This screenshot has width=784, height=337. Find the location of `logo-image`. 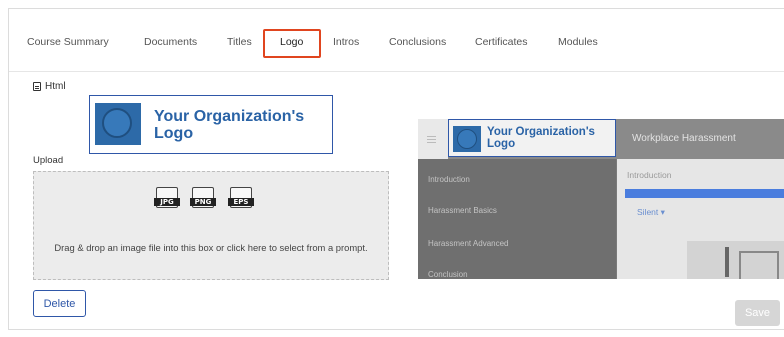

logo-image is located at coordinates (118, 124).